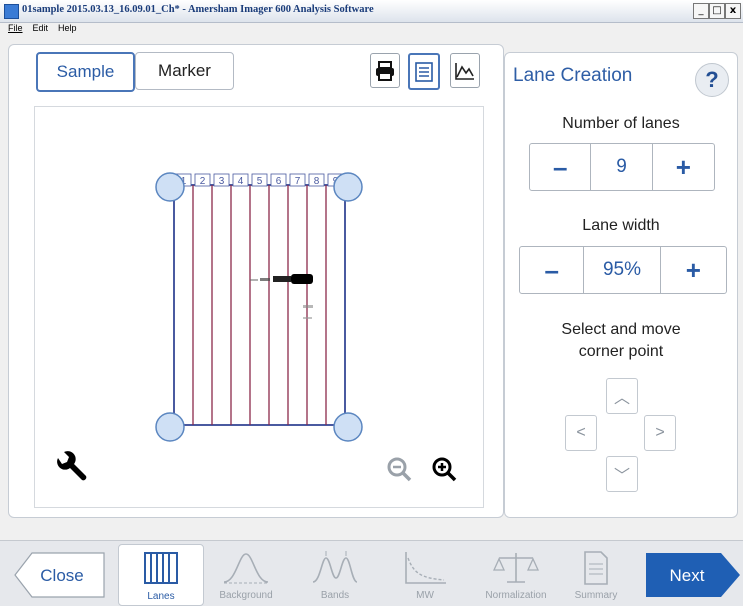 The image size is (743, 606). I want to click on menu-file: File, so click(15, 30).